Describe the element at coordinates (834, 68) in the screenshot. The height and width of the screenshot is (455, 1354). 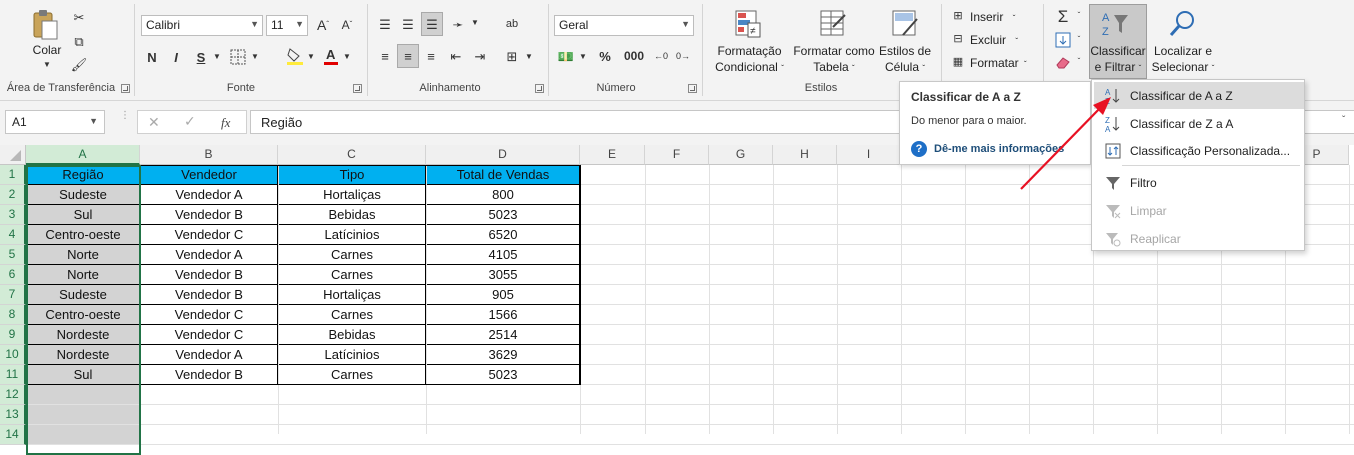
I see `format-as-table-label-2: Tabela ˇ` at that location.